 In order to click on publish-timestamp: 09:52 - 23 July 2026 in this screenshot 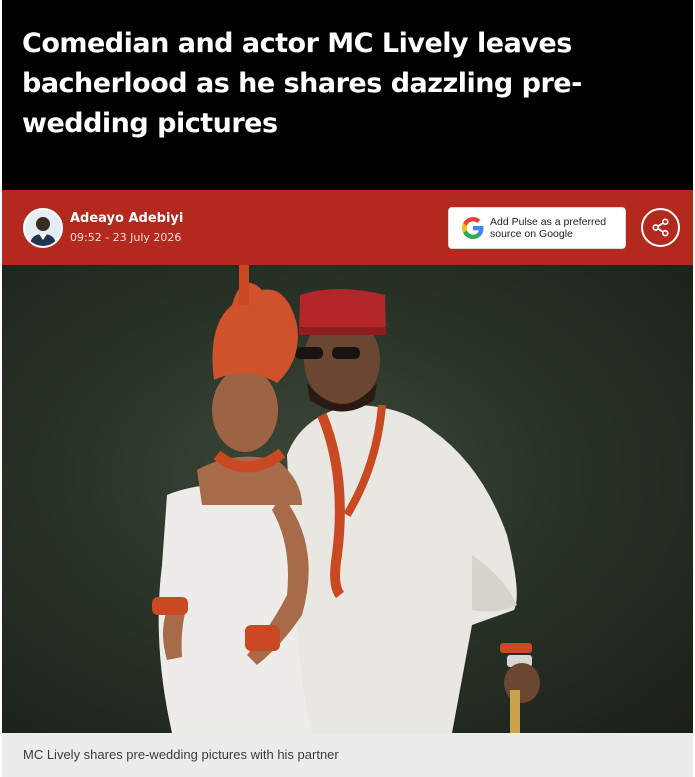, I will do `click(126, 237)`.